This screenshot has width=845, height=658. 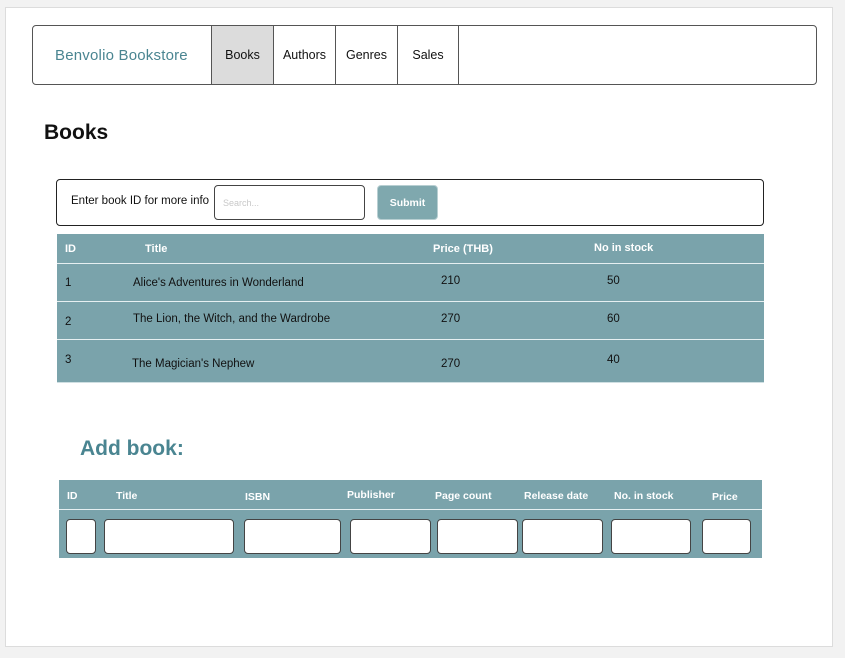 I want to click on add-col-title: Title, so click(x=127, y=496).